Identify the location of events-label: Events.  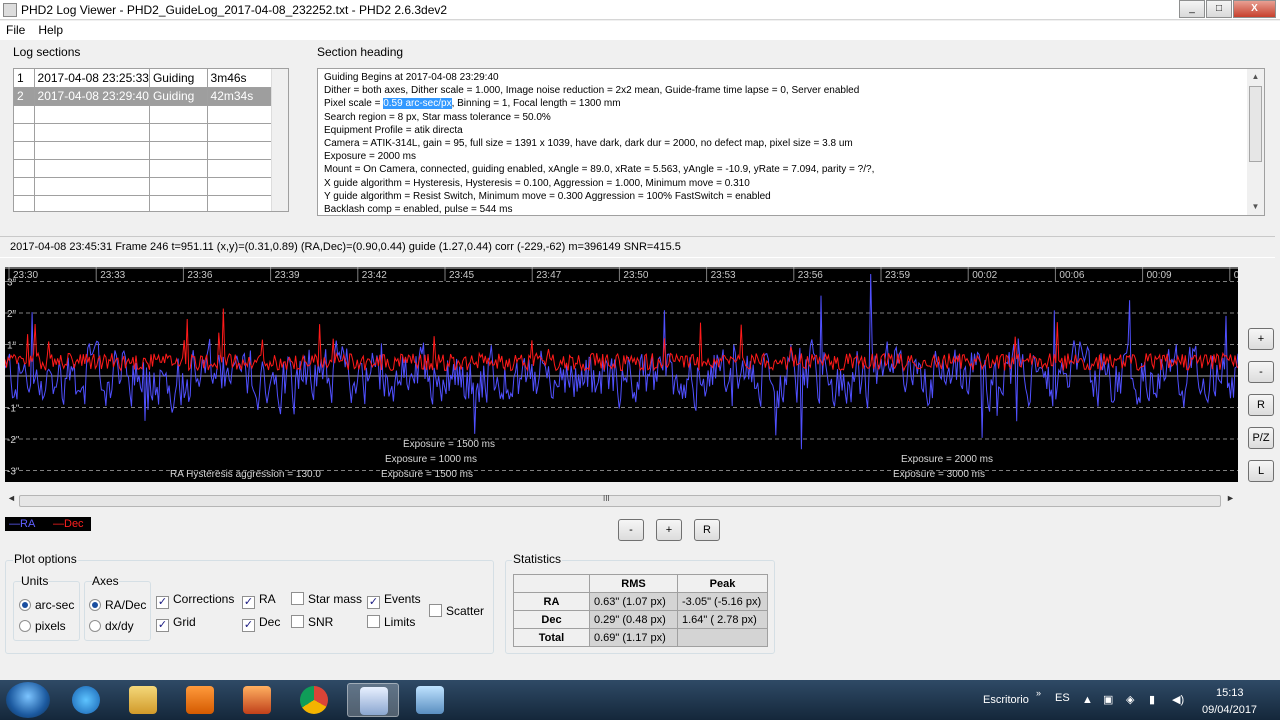
(402, 599).